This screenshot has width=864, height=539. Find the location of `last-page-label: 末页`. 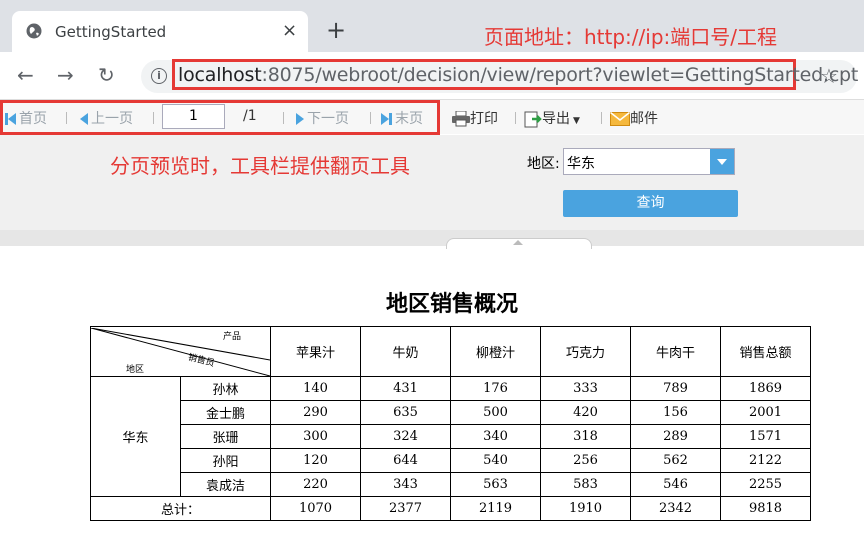

last-page-label: 末页 is located at coordinates (409, 119).